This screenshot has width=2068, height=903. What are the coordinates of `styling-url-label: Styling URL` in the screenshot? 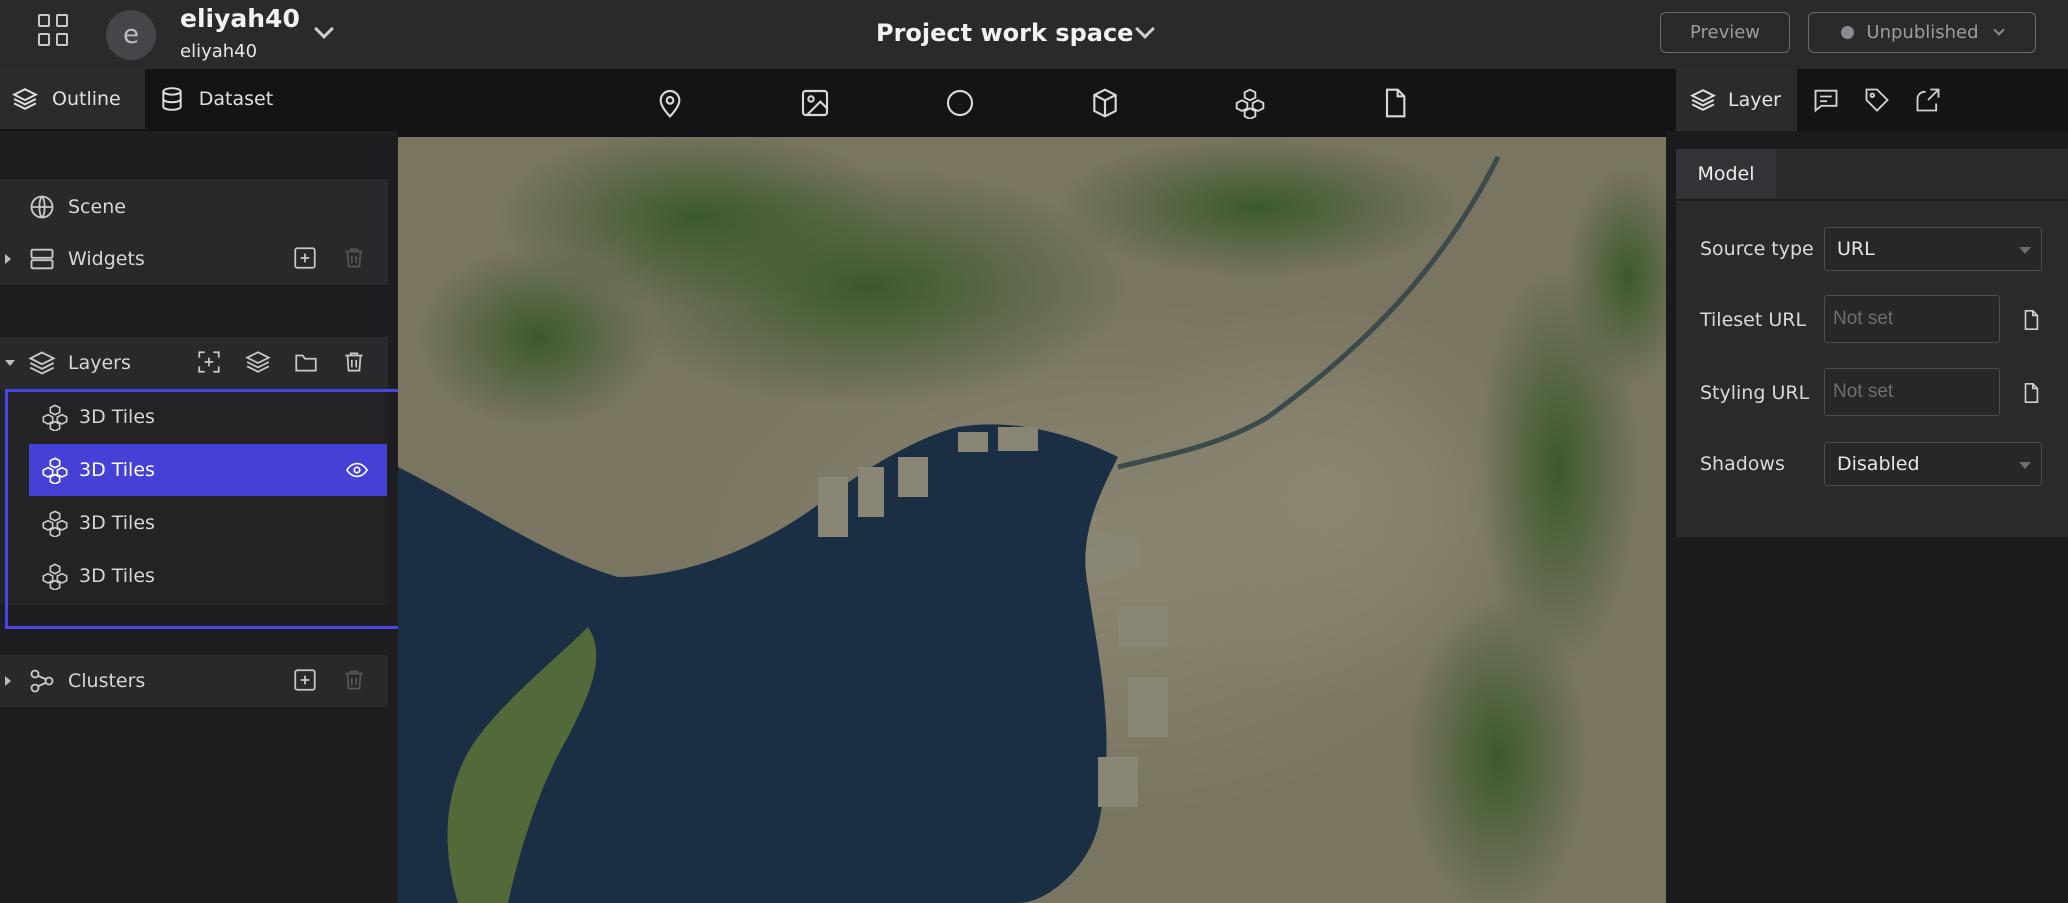 It's located at (1755, 393).